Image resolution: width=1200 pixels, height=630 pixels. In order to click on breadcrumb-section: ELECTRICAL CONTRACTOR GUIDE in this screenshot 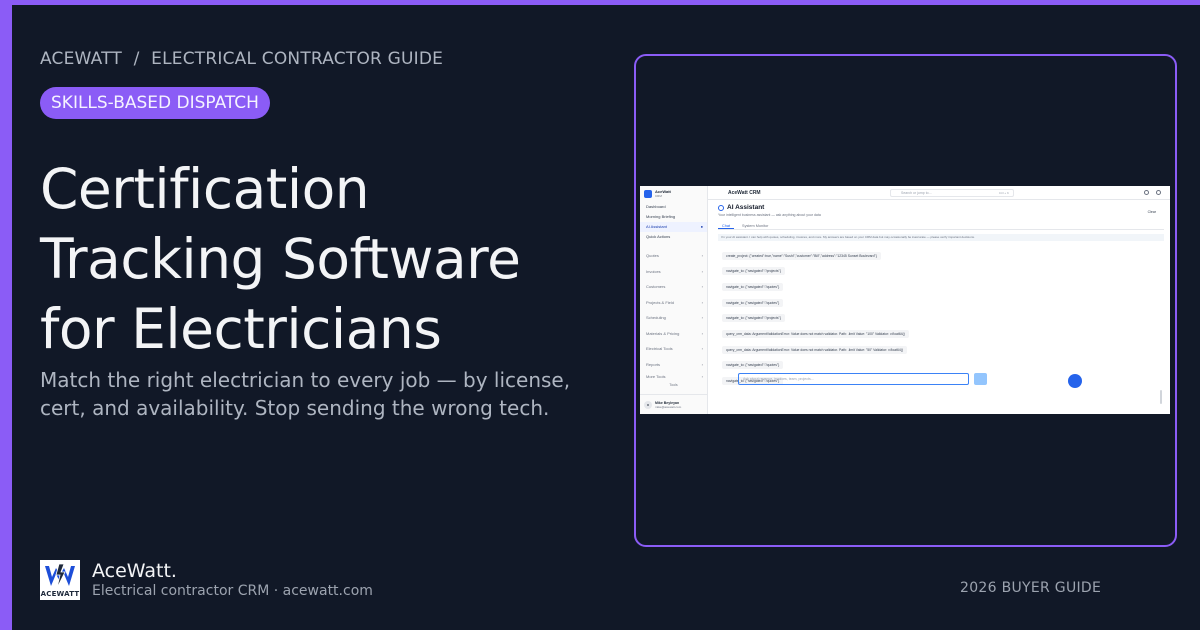, I will do `click(297, 59)`.